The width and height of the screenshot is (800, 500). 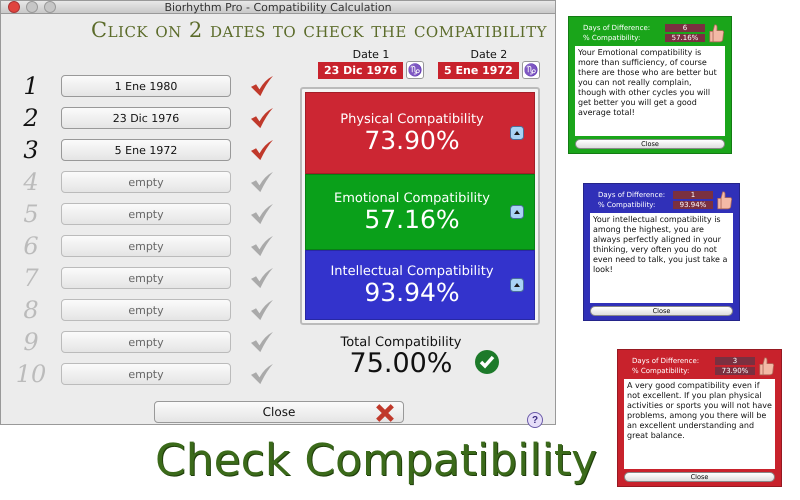 What do you see at coordinates (412, 198) in the screenshot?
I see `result-title: Emotional Compatibility` at bounding box center [412, 198].